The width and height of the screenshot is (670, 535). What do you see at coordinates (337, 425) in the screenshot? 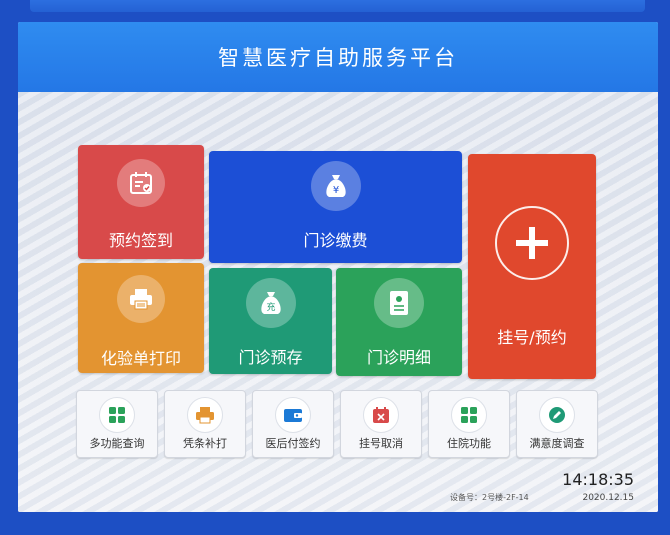
I see `secondary-functions: 多功能查询 凭条补打 医后付签约 挂号取消 住院功能 满意度调查` at bounding box center [337, 425].